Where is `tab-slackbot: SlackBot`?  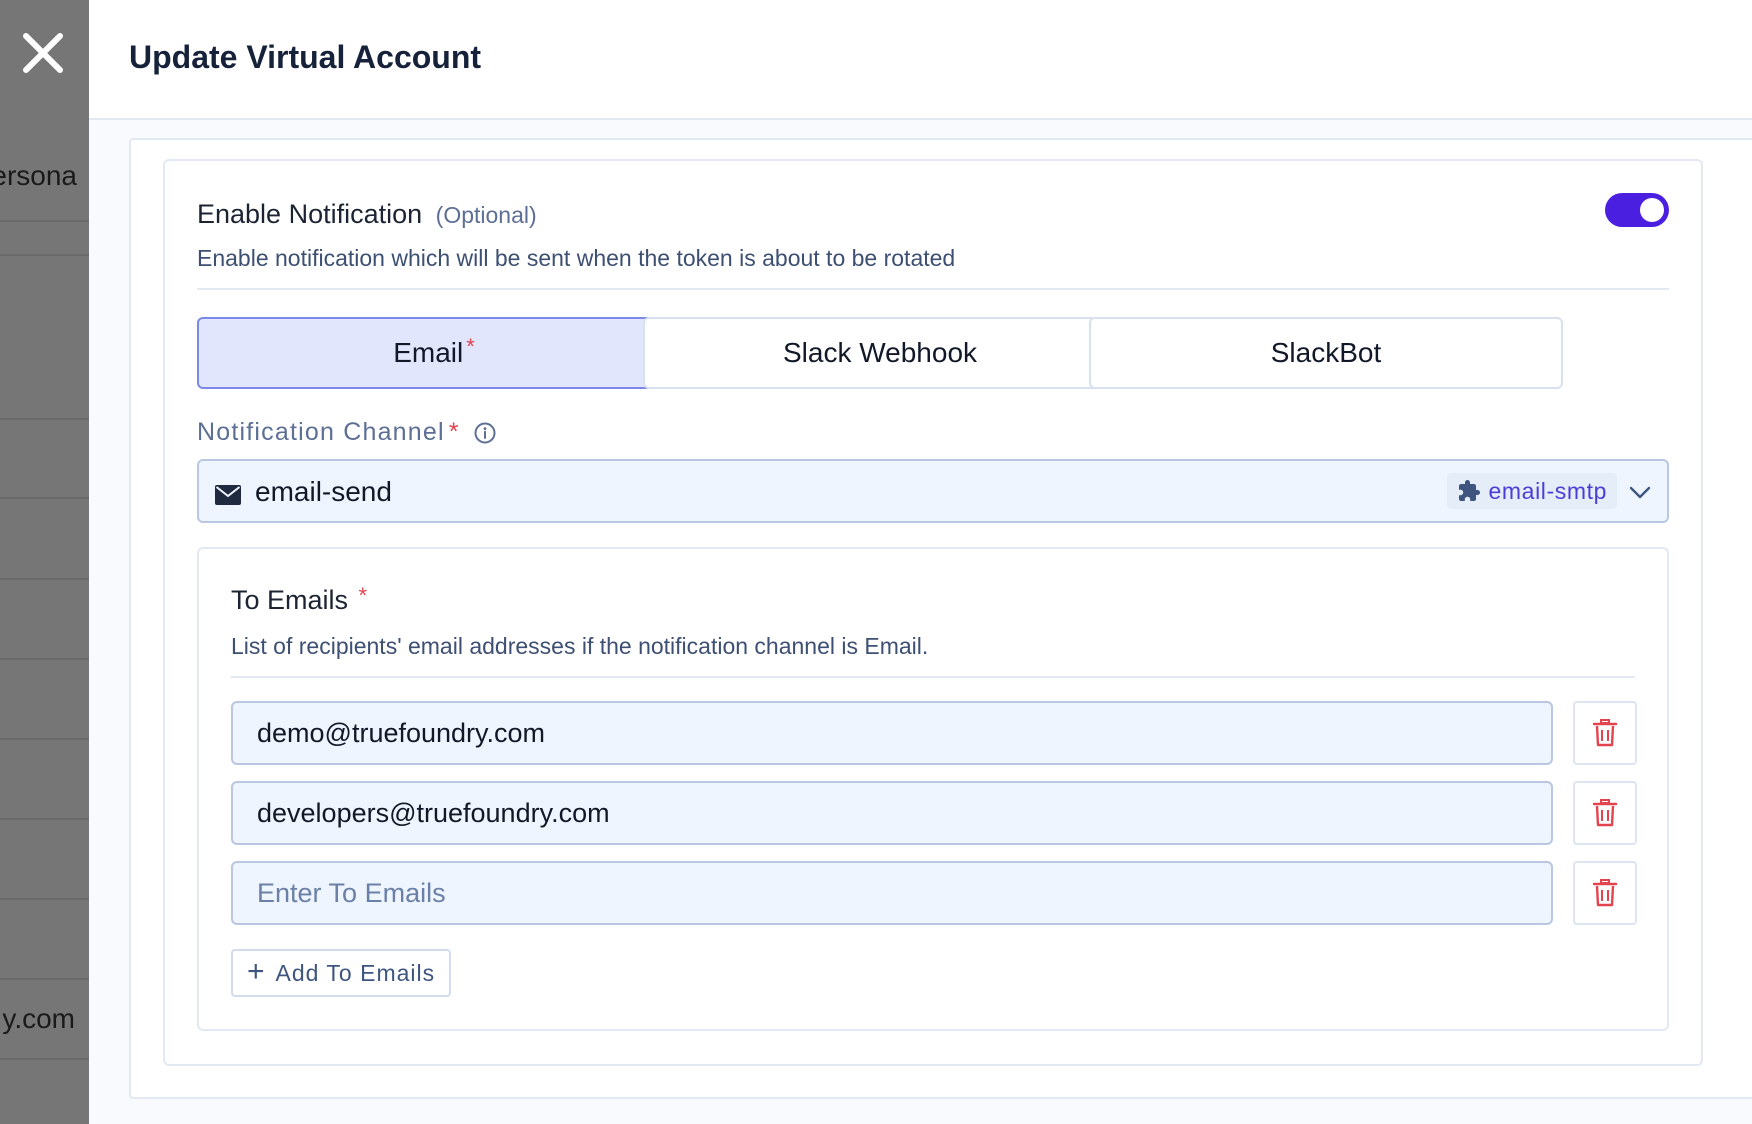 tab-slackbot: SlackBot is located at coordinates (1326, 353).